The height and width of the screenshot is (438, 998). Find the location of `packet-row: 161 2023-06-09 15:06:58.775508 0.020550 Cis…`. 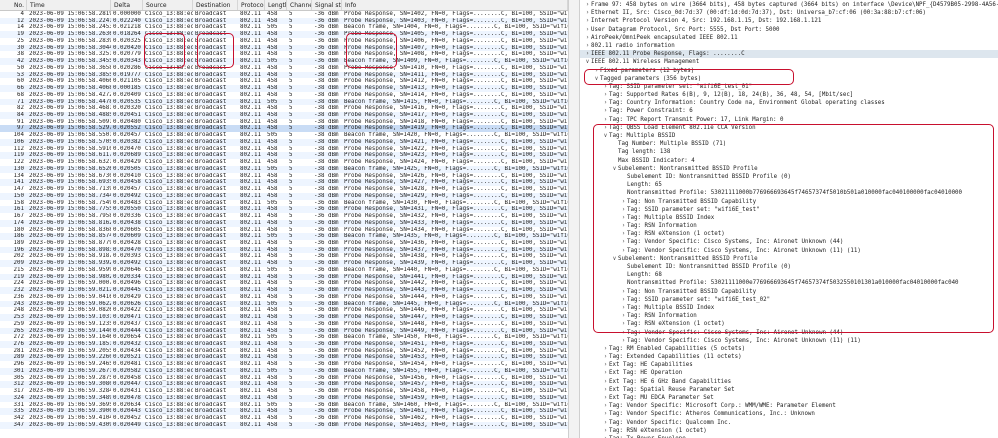

packet-row: 161 2023-06-09 15:06:58.775508 0.020550 Cis… is located at coordinates (284, 210).